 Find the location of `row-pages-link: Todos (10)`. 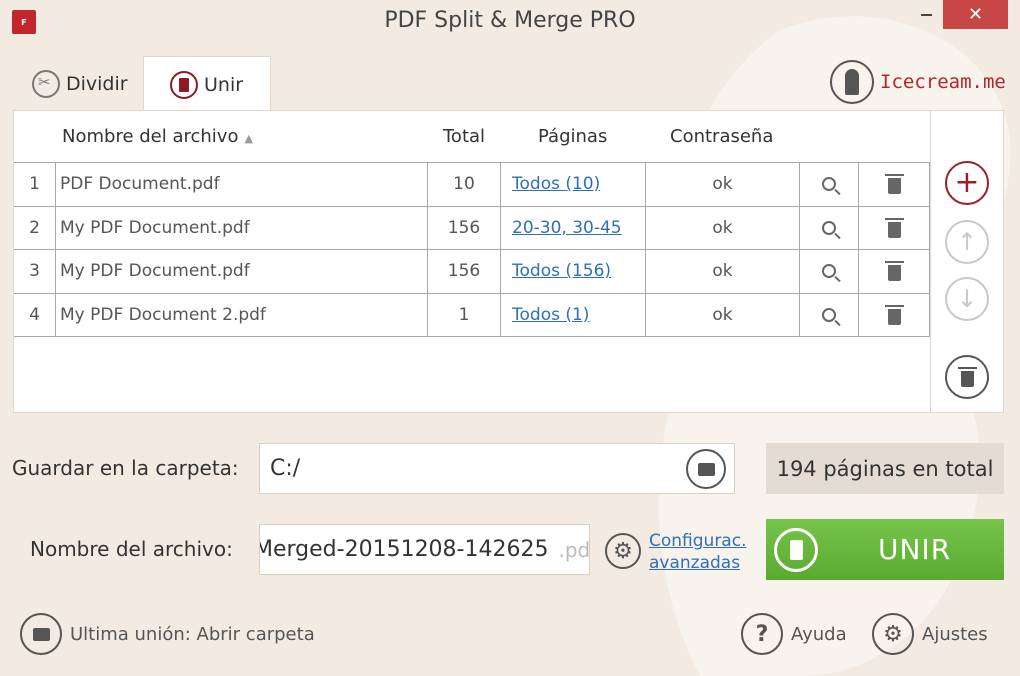

row-pages-link: Todos (10) is located at coordinates (556, 184).